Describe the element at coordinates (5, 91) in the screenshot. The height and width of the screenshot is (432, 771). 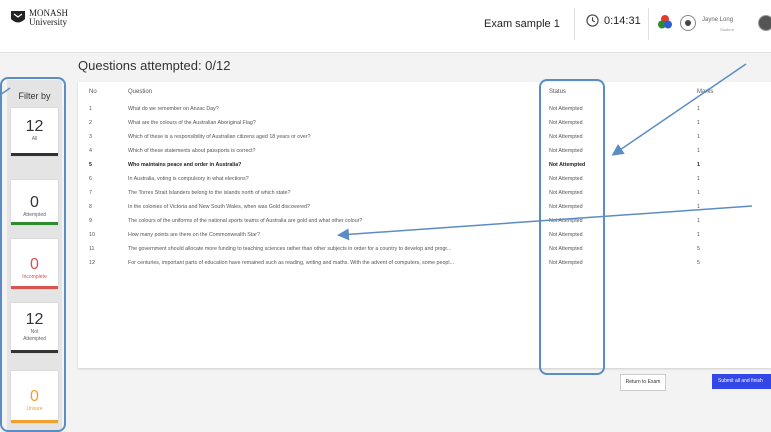
I see `arrow-to-filter` at that location.